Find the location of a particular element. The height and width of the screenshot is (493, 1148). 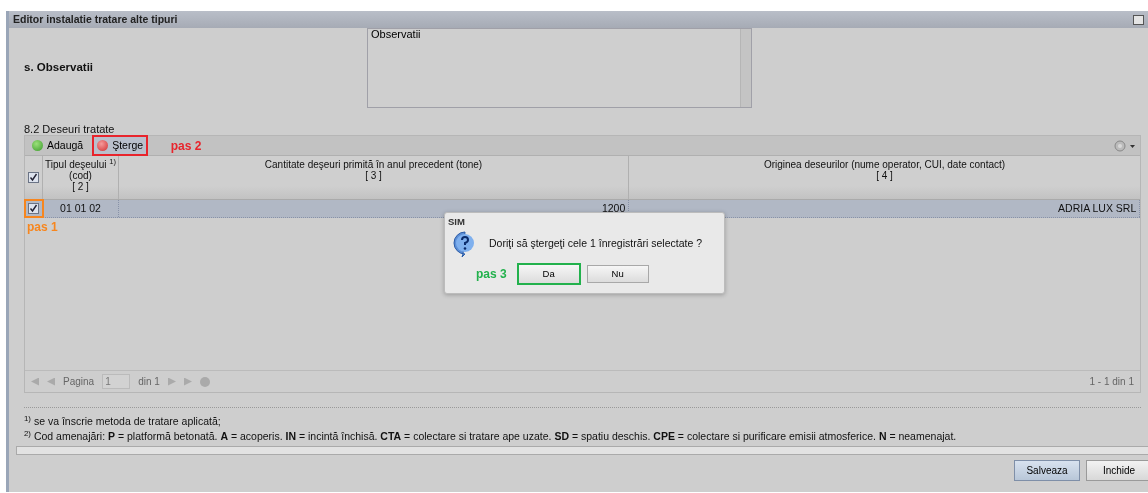

page-count: din 1 is located at coordinates (149, 382).